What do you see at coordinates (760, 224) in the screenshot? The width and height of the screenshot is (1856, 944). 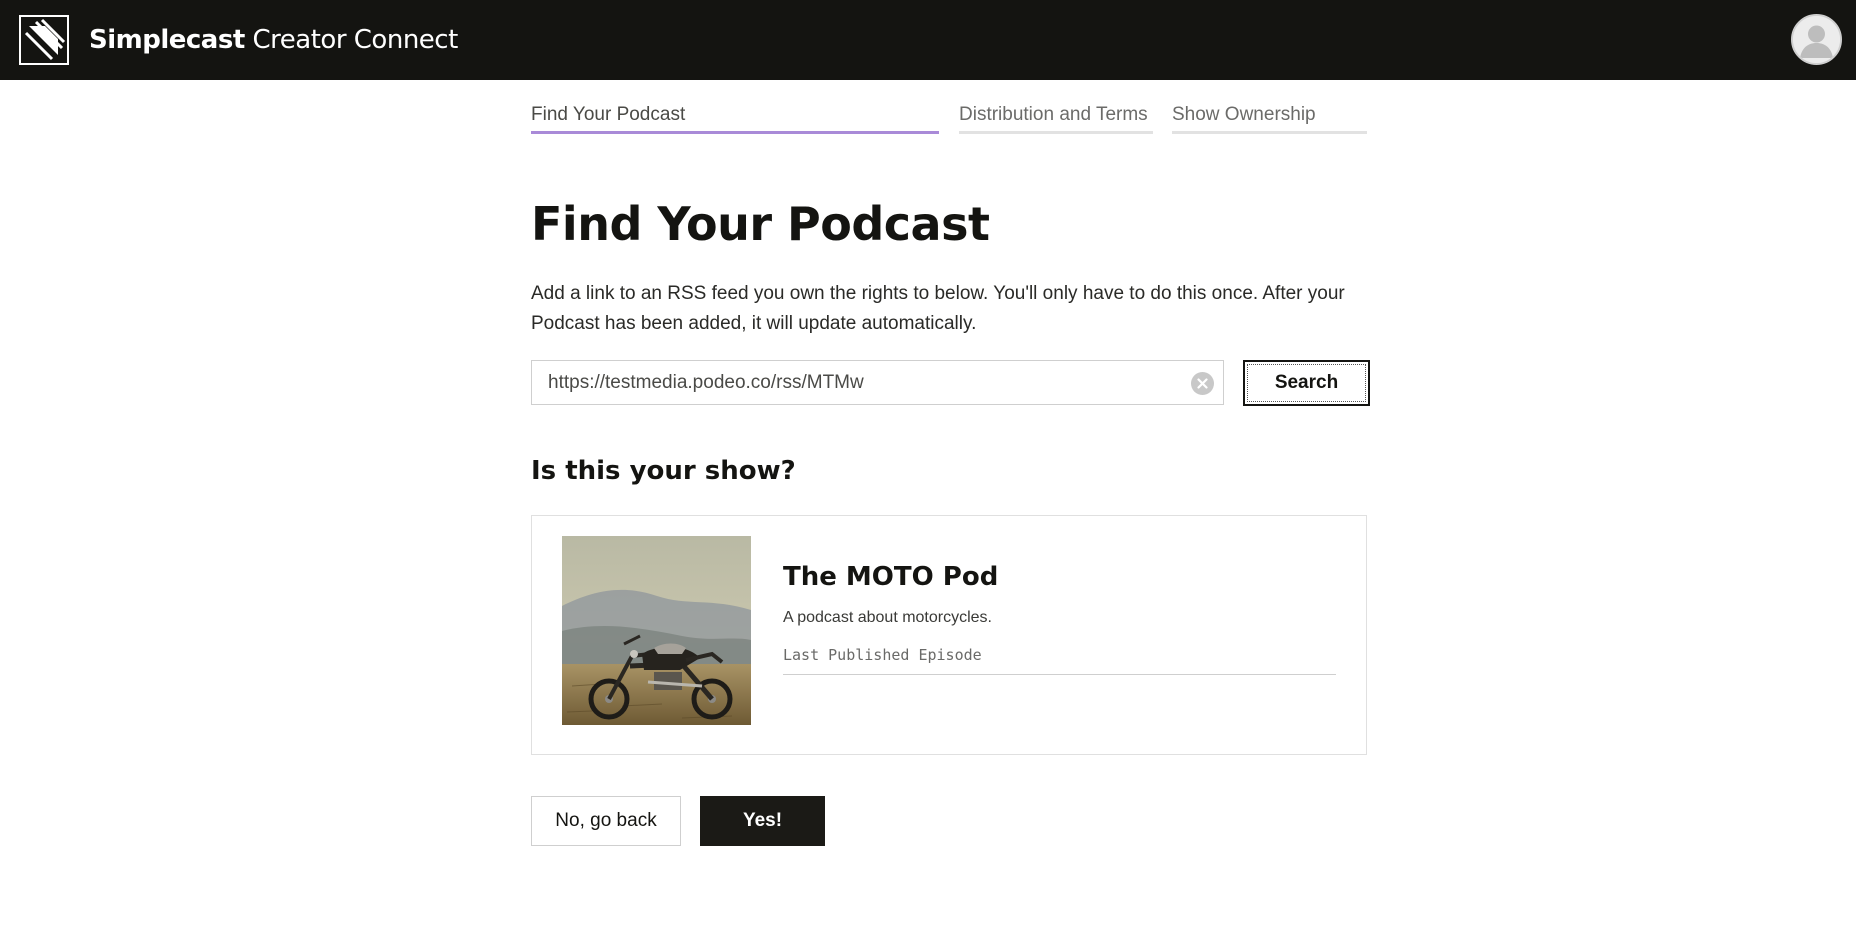 I see `page-title: Find Your Podcast` at bounding box center [760, 224].